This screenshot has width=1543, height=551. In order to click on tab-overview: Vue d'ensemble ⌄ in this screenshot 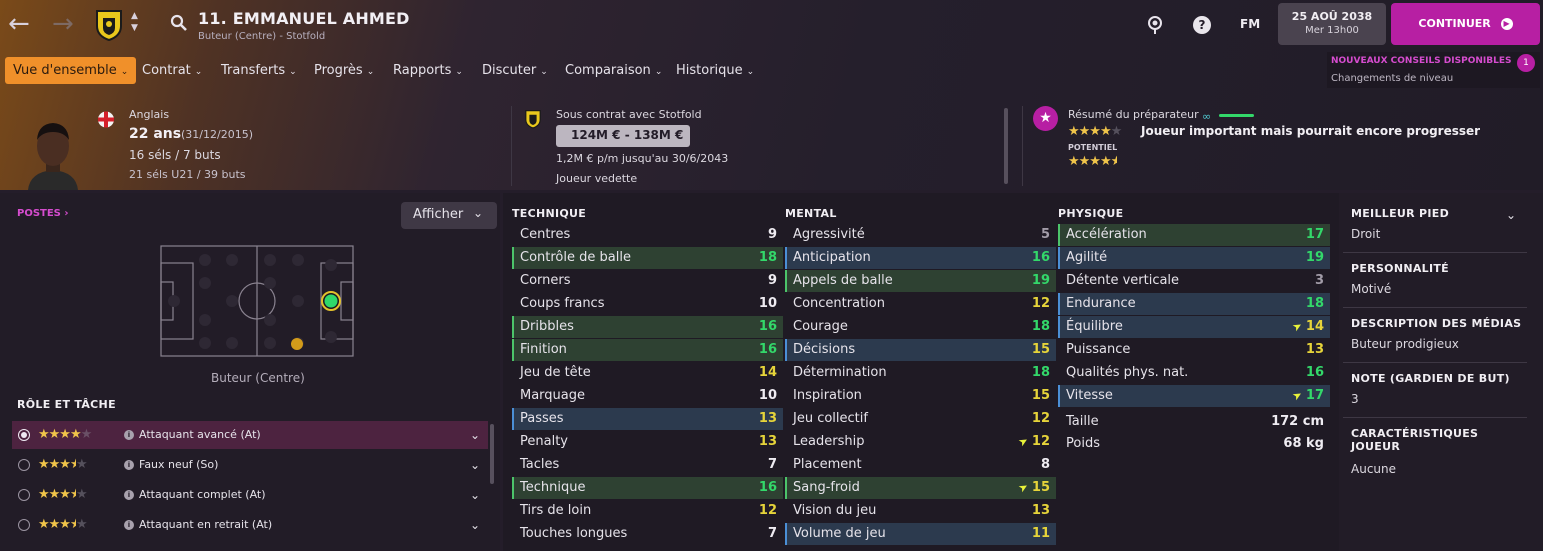, I will do `click(71, 70)`.